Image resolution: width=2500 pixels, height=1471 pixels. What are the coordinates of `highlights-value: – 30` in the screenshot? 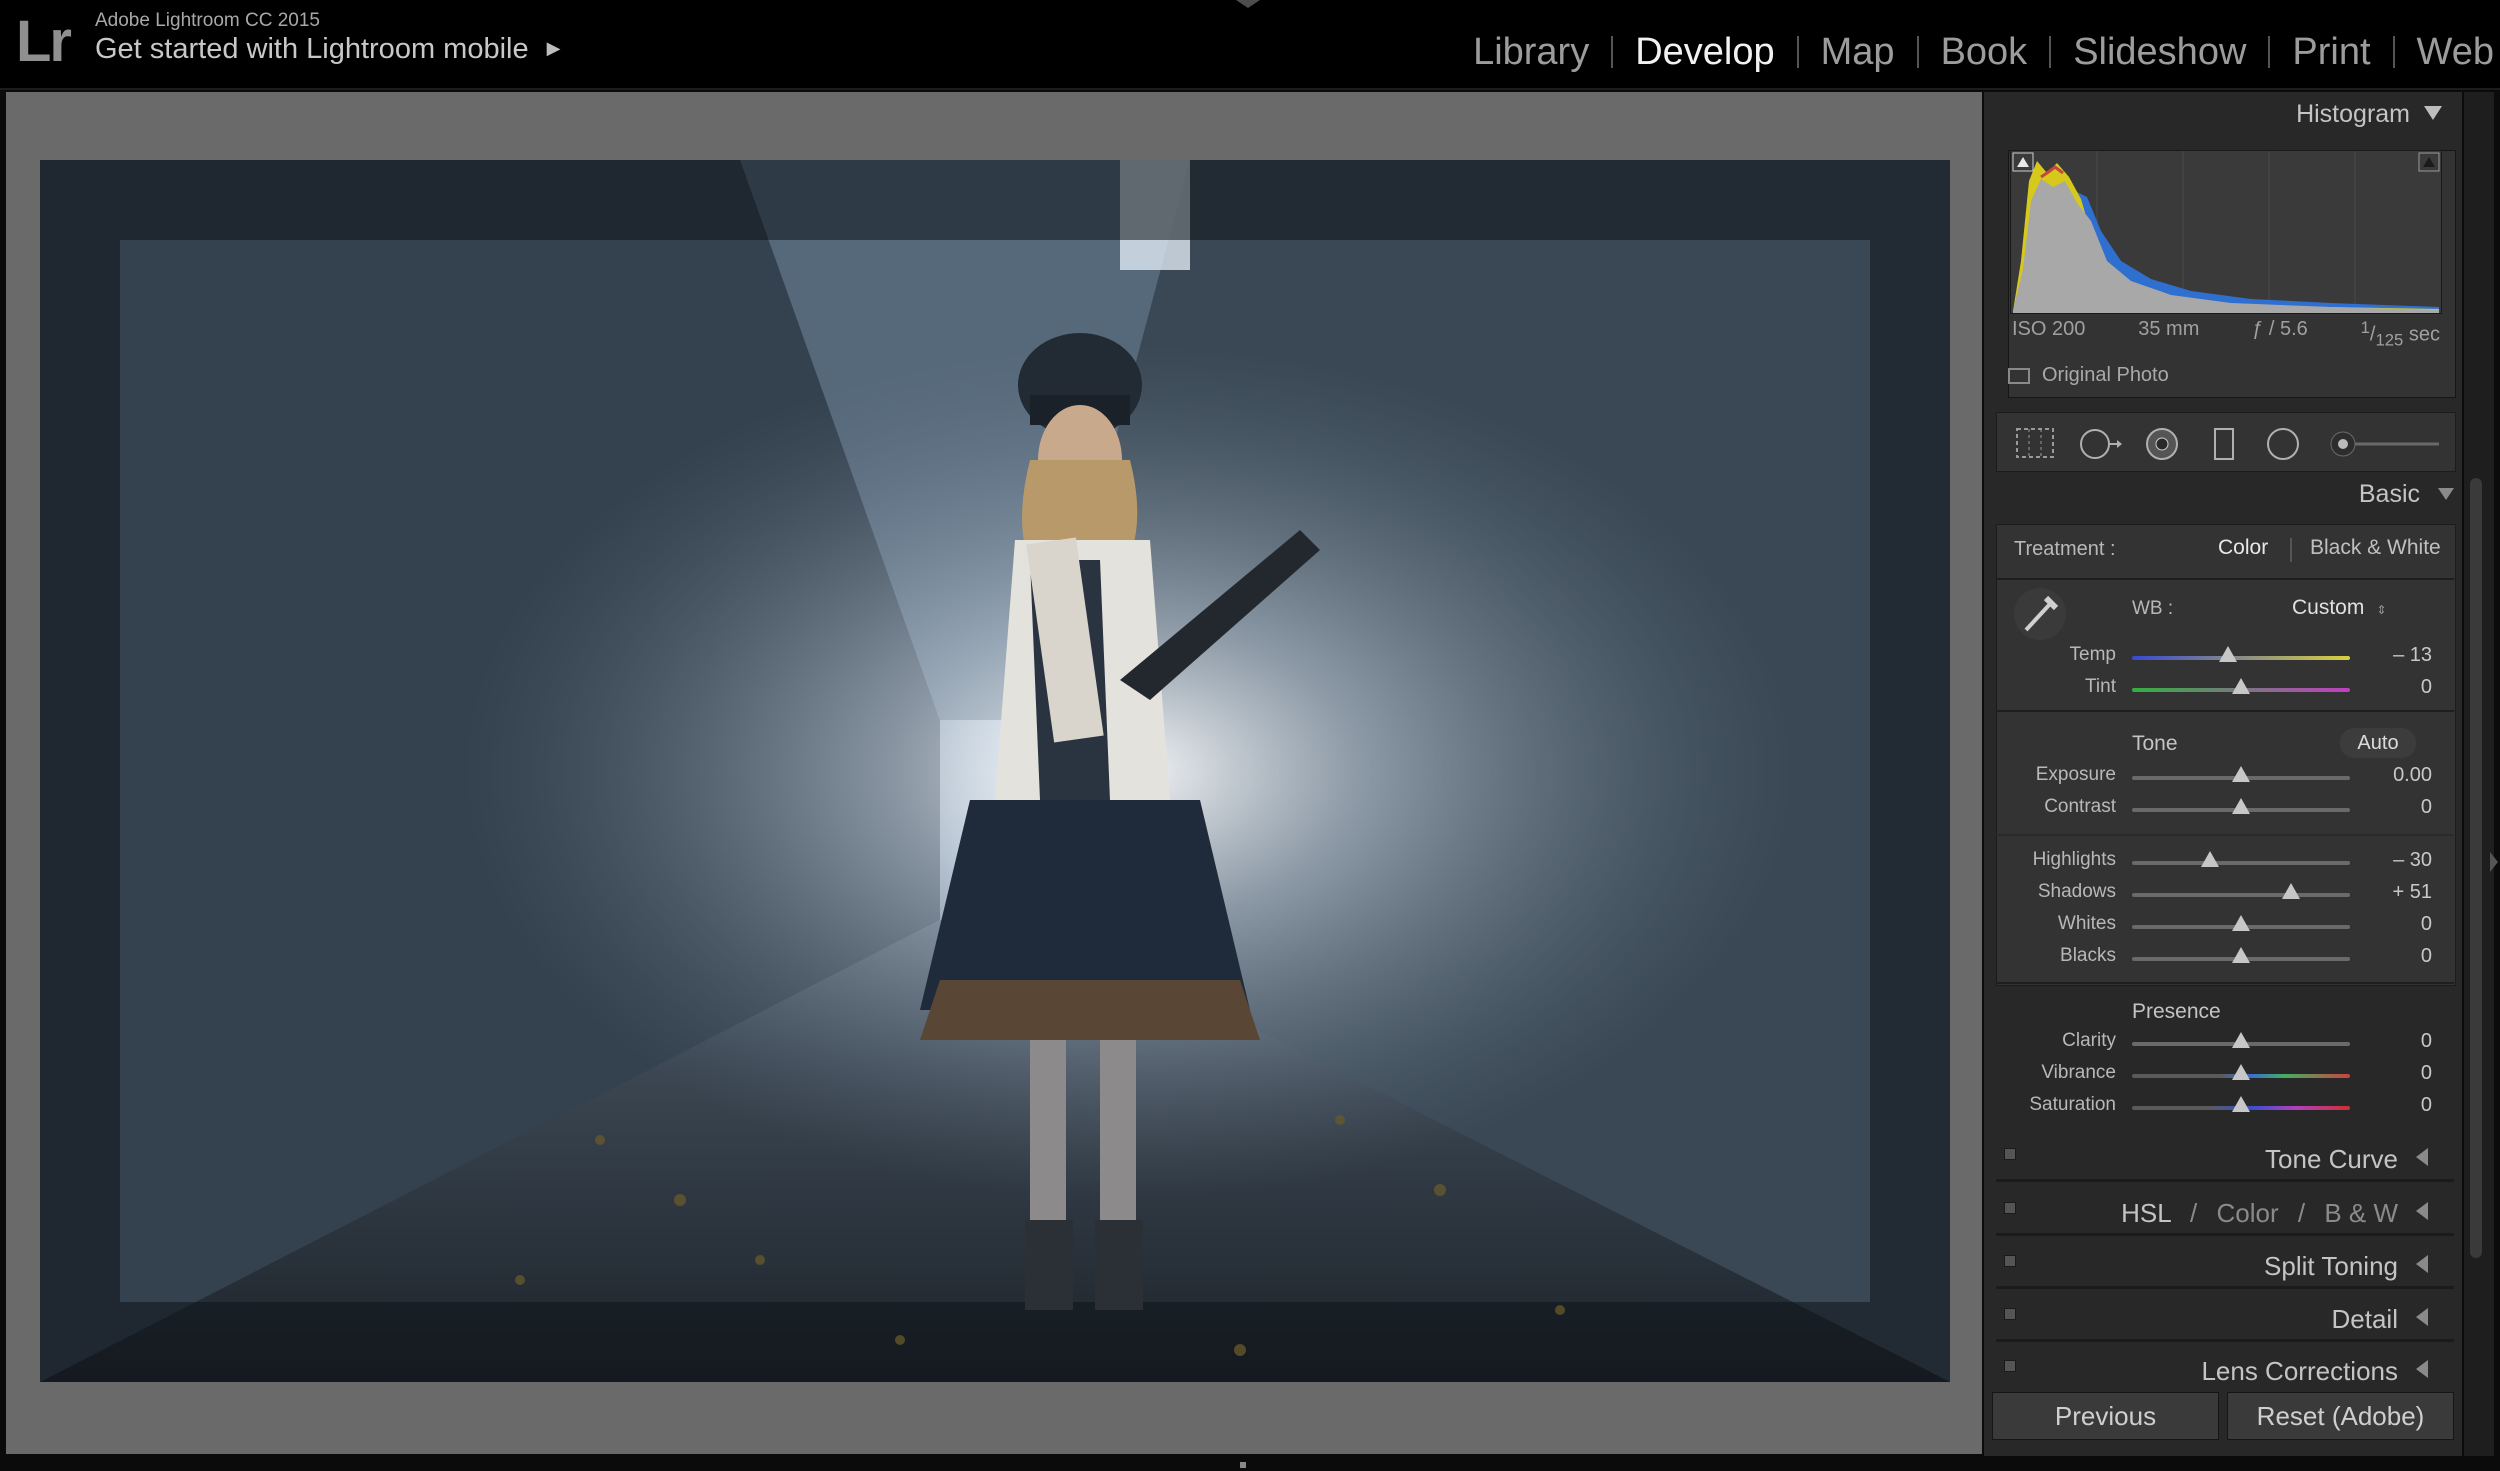 It's located at (2402, 860).